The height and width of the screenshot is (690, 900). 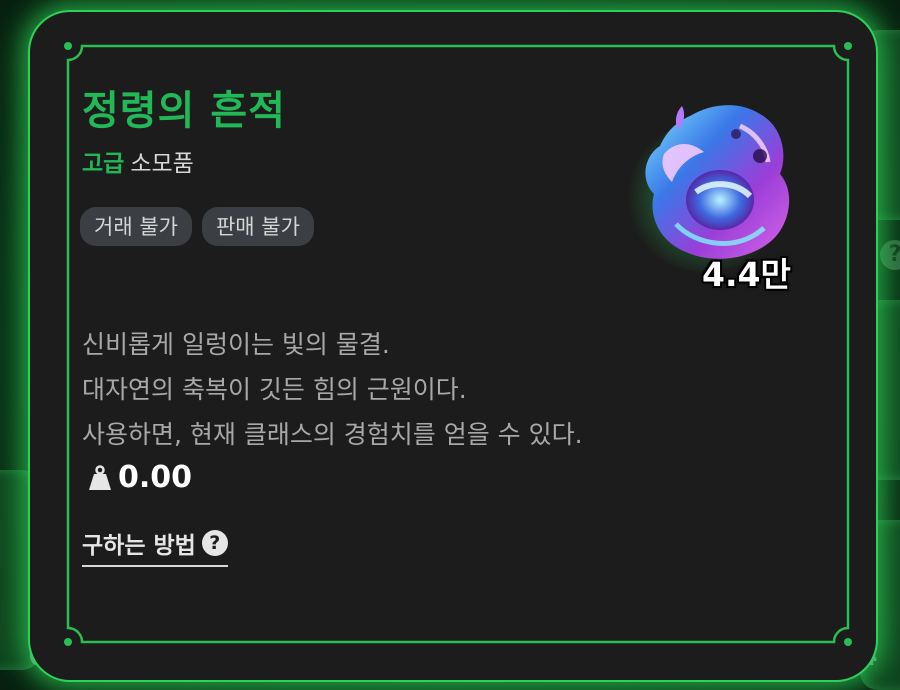 I want to click on item-name: 정령의 흔적, so click(x=184, y=111).